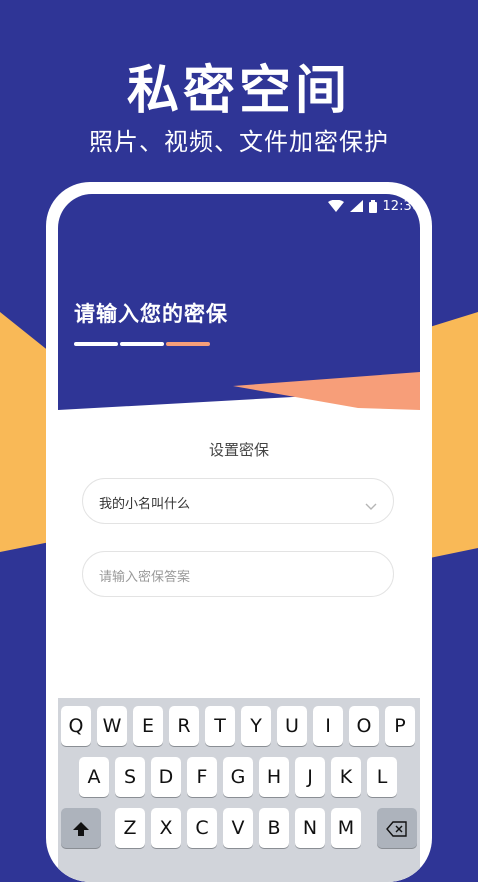 Image resolution: width=478 pixels, height=882 pixels. Describe the element at coordinates (112, 726) in the screenshot. I see `key-w: W` at that location.